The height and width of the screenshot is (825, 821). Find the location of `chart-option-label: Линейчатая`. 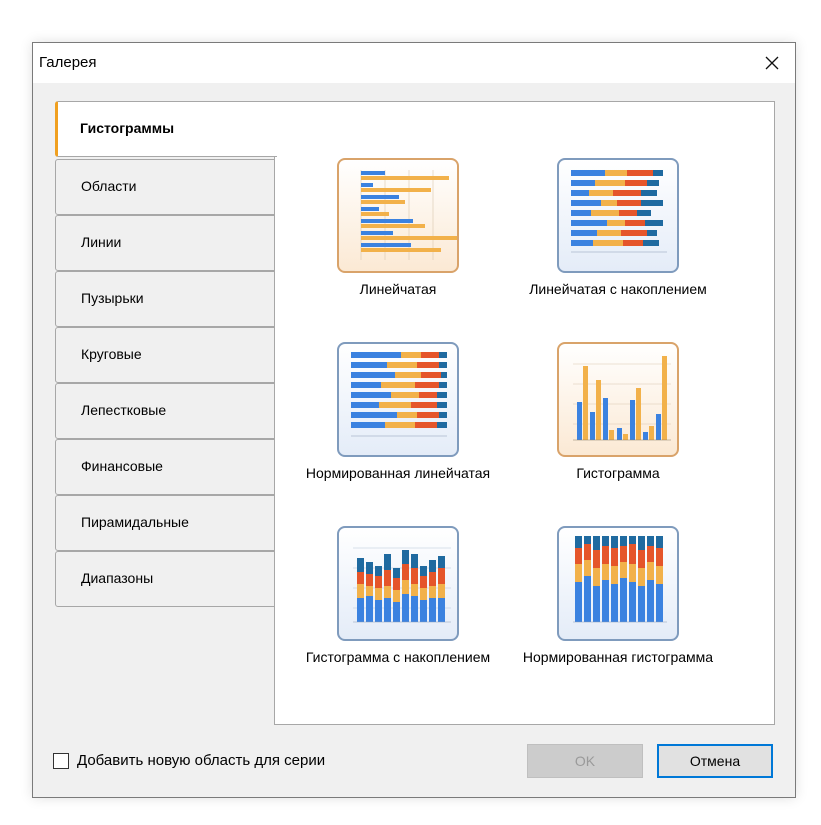

chart-option-label: Линейчатая is located at coordinates (398, 289).